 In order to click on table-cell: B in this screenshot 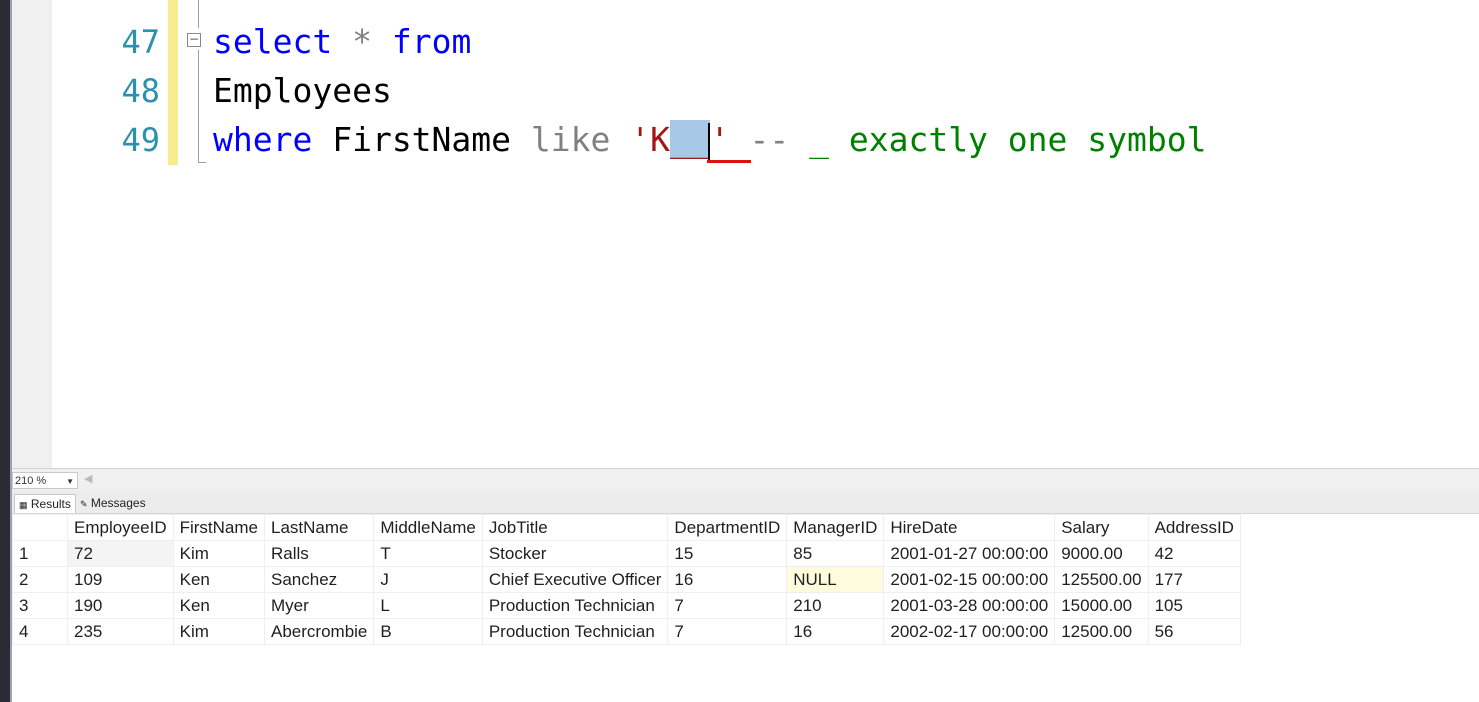, I will do `click(428, 631)`.